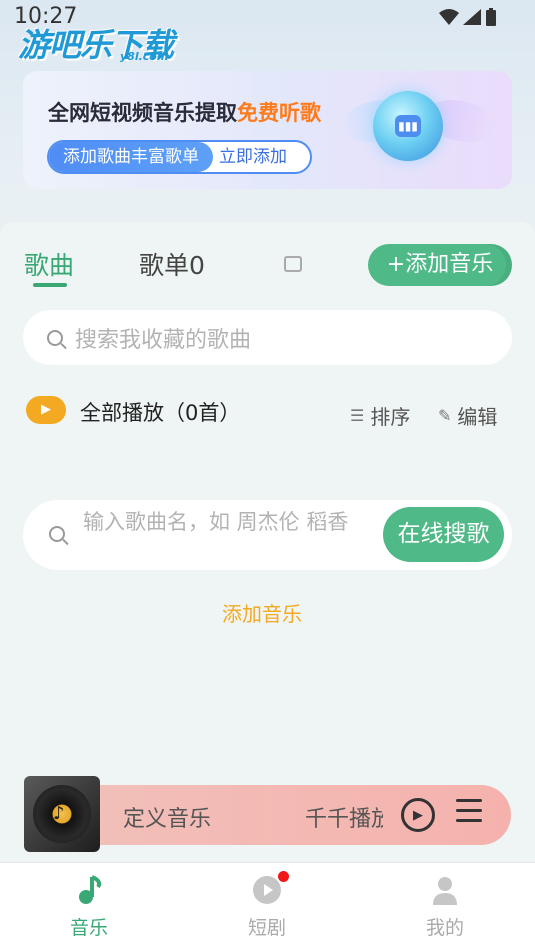 This screenshot has height=951, width=535. Describe the element at coordinates (89, 890) in the screenshot. I see `music-note-icon` at that location.